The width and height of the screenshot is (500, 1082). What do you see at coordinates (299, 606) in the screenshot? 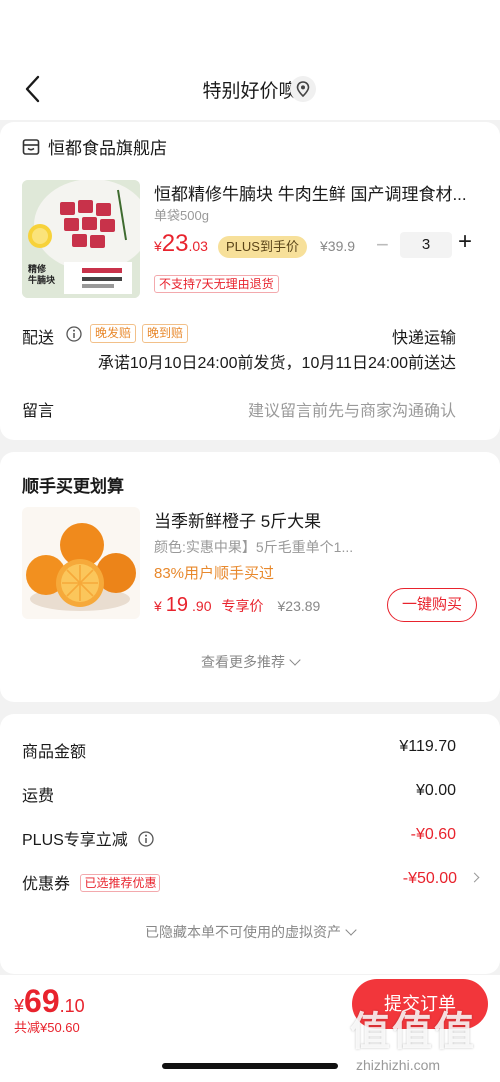
I see `recommendation-original-price: ¥23.89` at bounding box center [299, 606].